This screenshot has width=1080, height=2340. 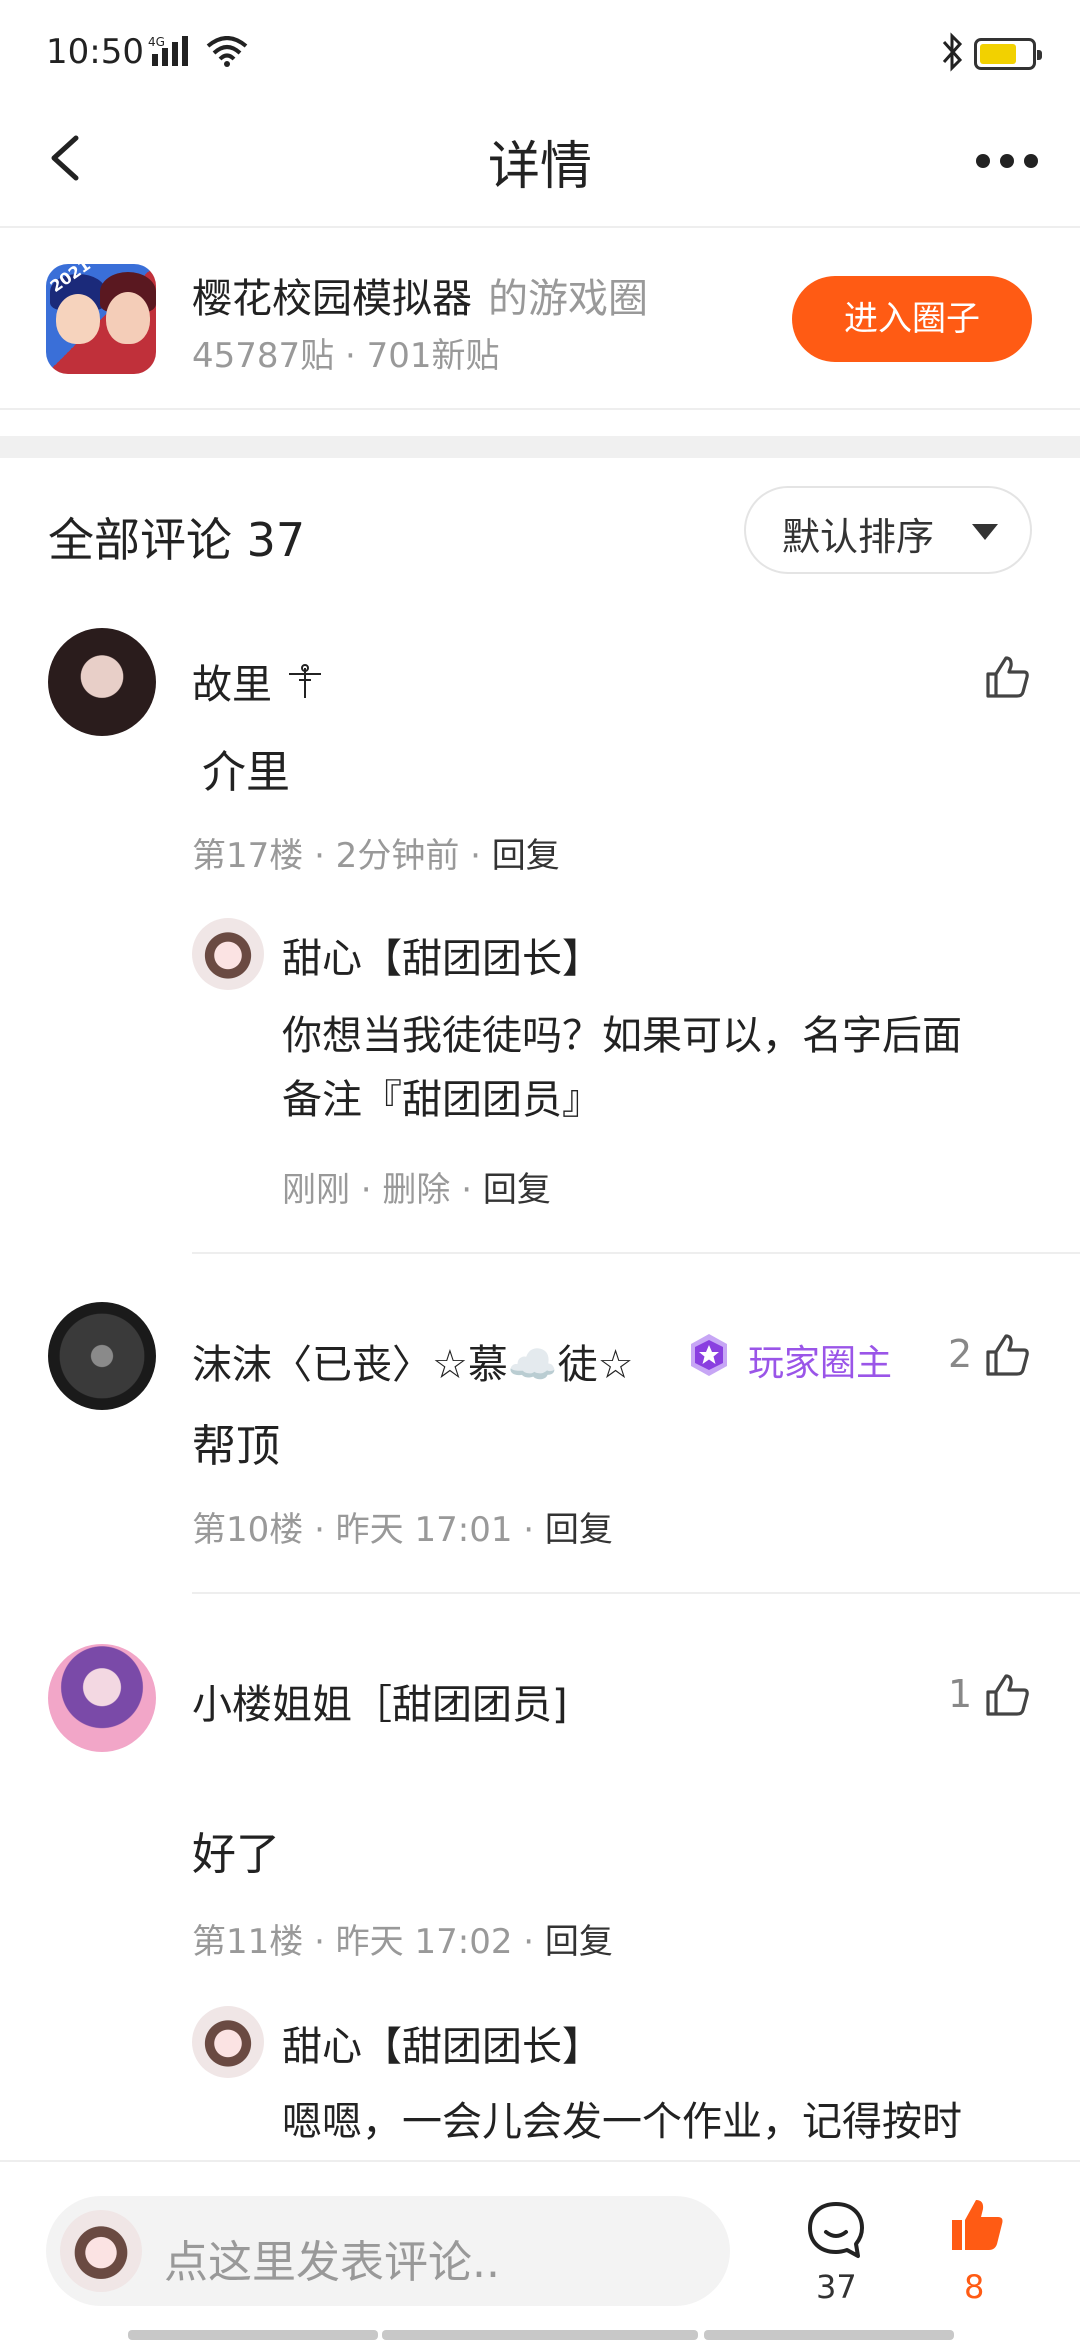 What do you see at coordinates (332, 2262) in the screenshot?
I see `comment-input-placeholder: 点这里发表评论..` at bounding box center [332, 2262].